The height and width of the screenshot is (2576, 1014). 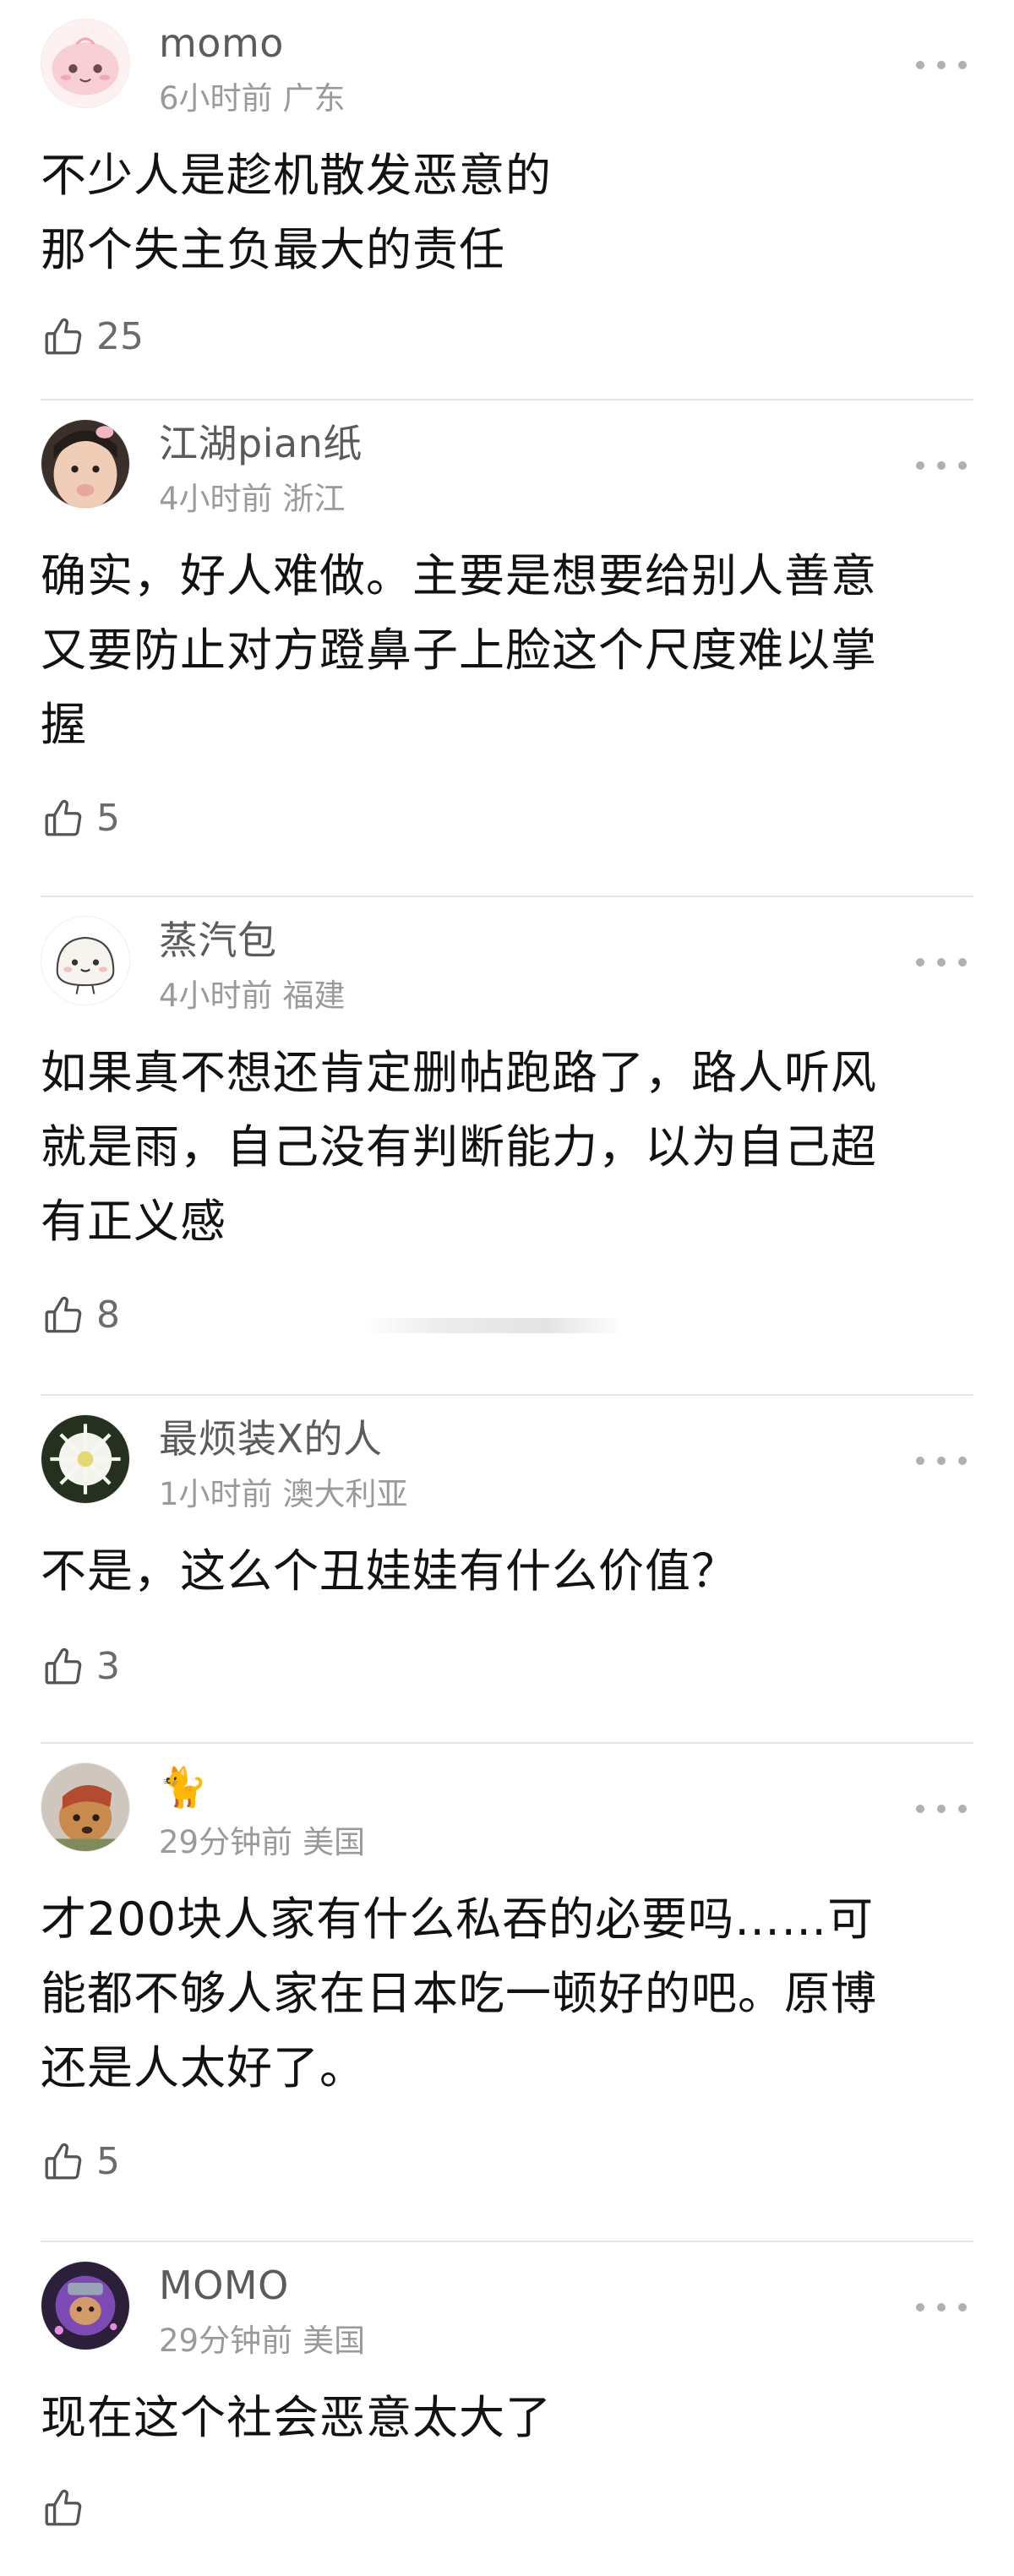 I want to click on comment-line: 如果真不想还肯定删帖跑路了，路人听风, so click(x=459, y=1072).